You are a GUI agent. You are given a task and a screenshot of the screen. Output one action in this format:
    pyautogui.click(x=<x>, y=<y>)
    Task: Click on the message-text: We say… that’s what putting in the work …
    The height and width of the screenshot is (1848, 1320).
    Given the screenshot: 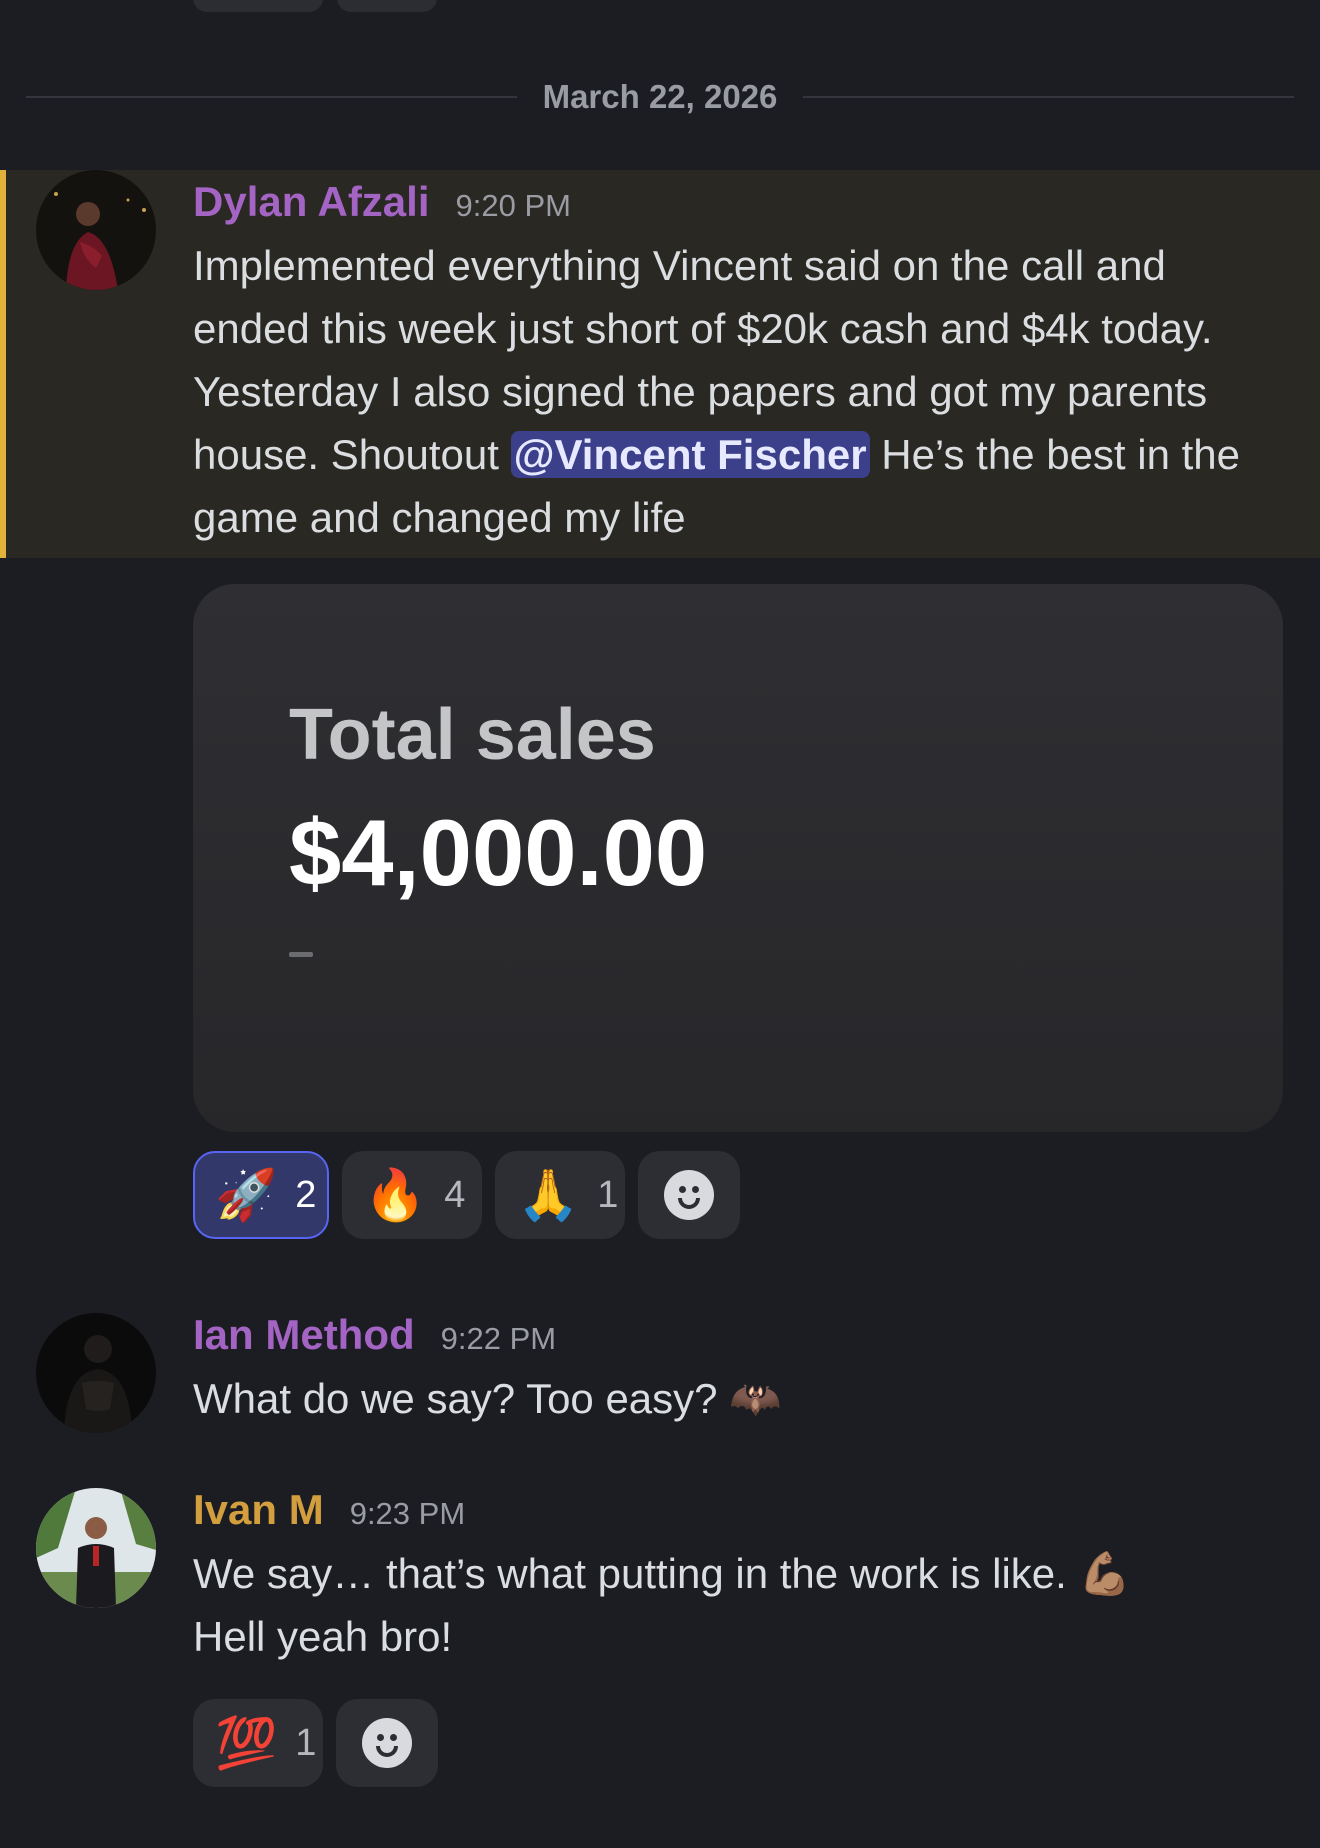 What is the action you would take?
    pyautogui.click(x=630, y=1573)
    